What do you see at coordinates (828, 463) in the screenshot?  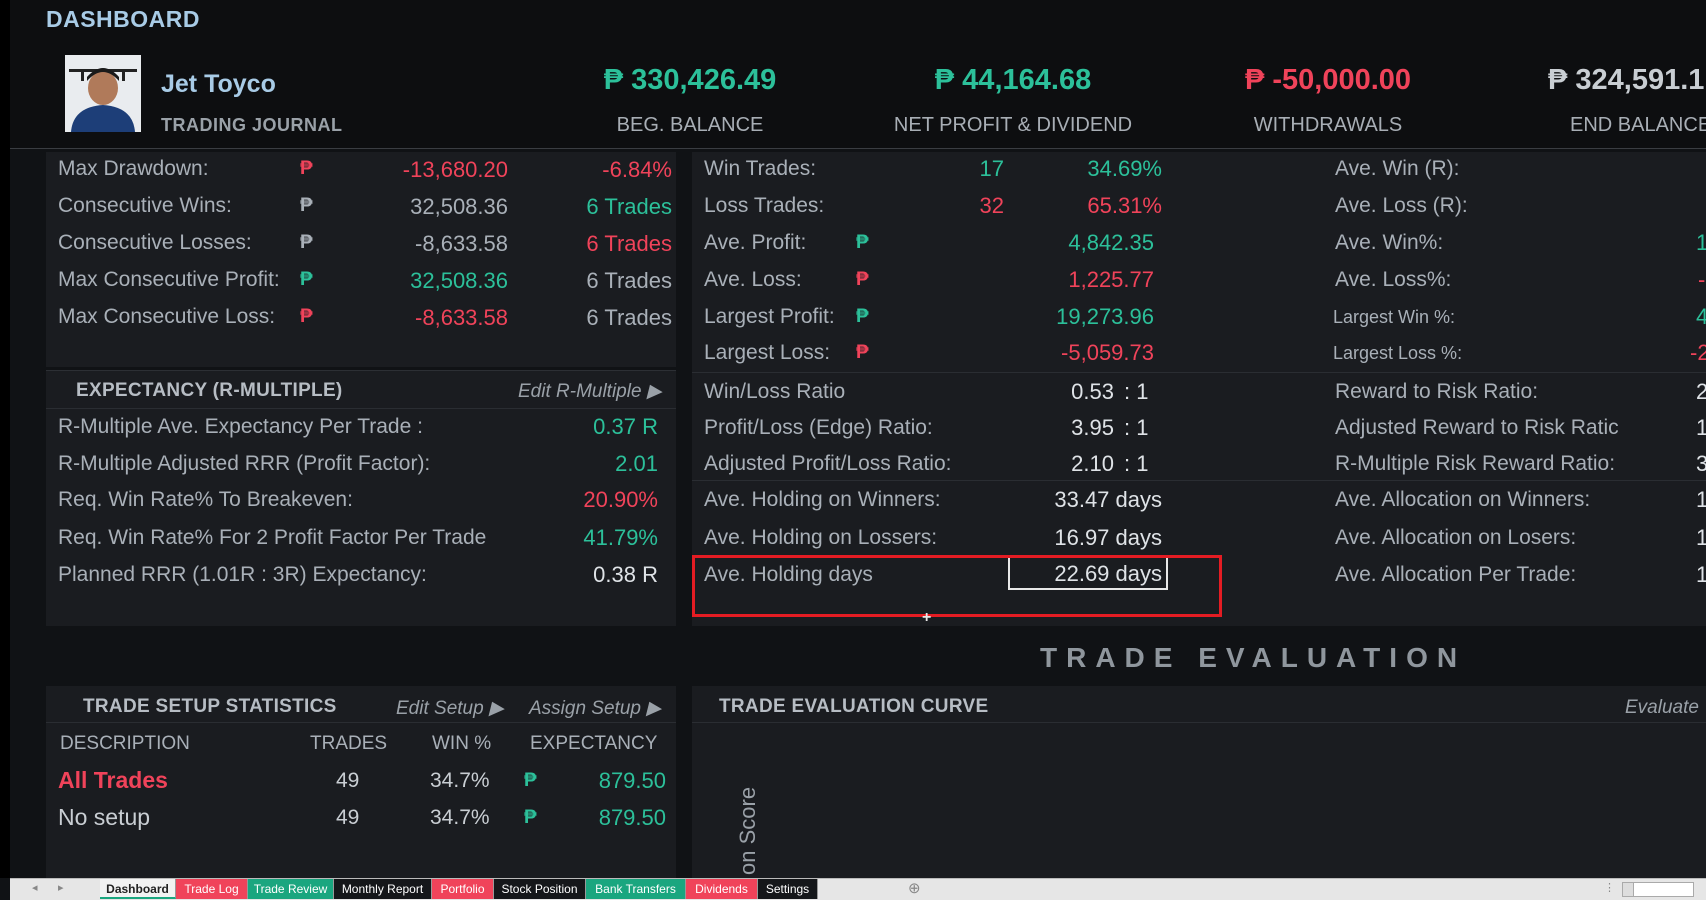 I see `adjusted-pl-ratio-label: Adjusted Profit/Loss Ratio:` at bounding box center [828, 463].